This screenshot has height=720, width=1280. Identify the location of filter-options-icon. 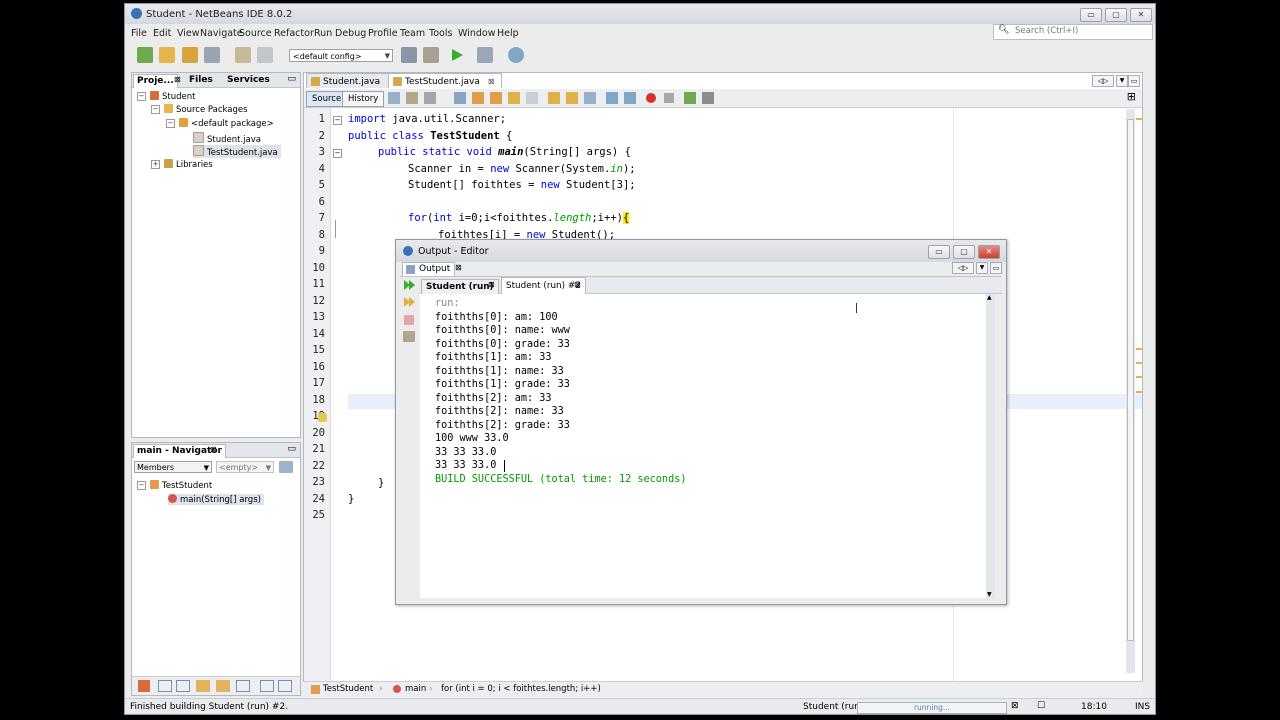
(286, 467).